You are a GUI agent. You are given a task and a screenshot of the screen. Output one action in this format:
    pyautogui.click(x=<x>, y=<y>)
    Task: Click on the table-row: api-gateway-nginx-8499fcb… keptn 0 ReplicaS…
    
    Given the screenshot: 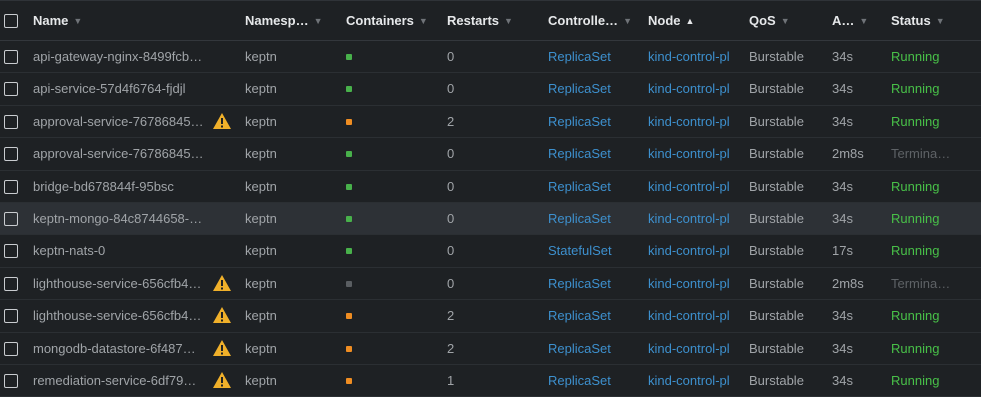 What is the action you would take?
    pyautogui.click(x=490, y=57)
    